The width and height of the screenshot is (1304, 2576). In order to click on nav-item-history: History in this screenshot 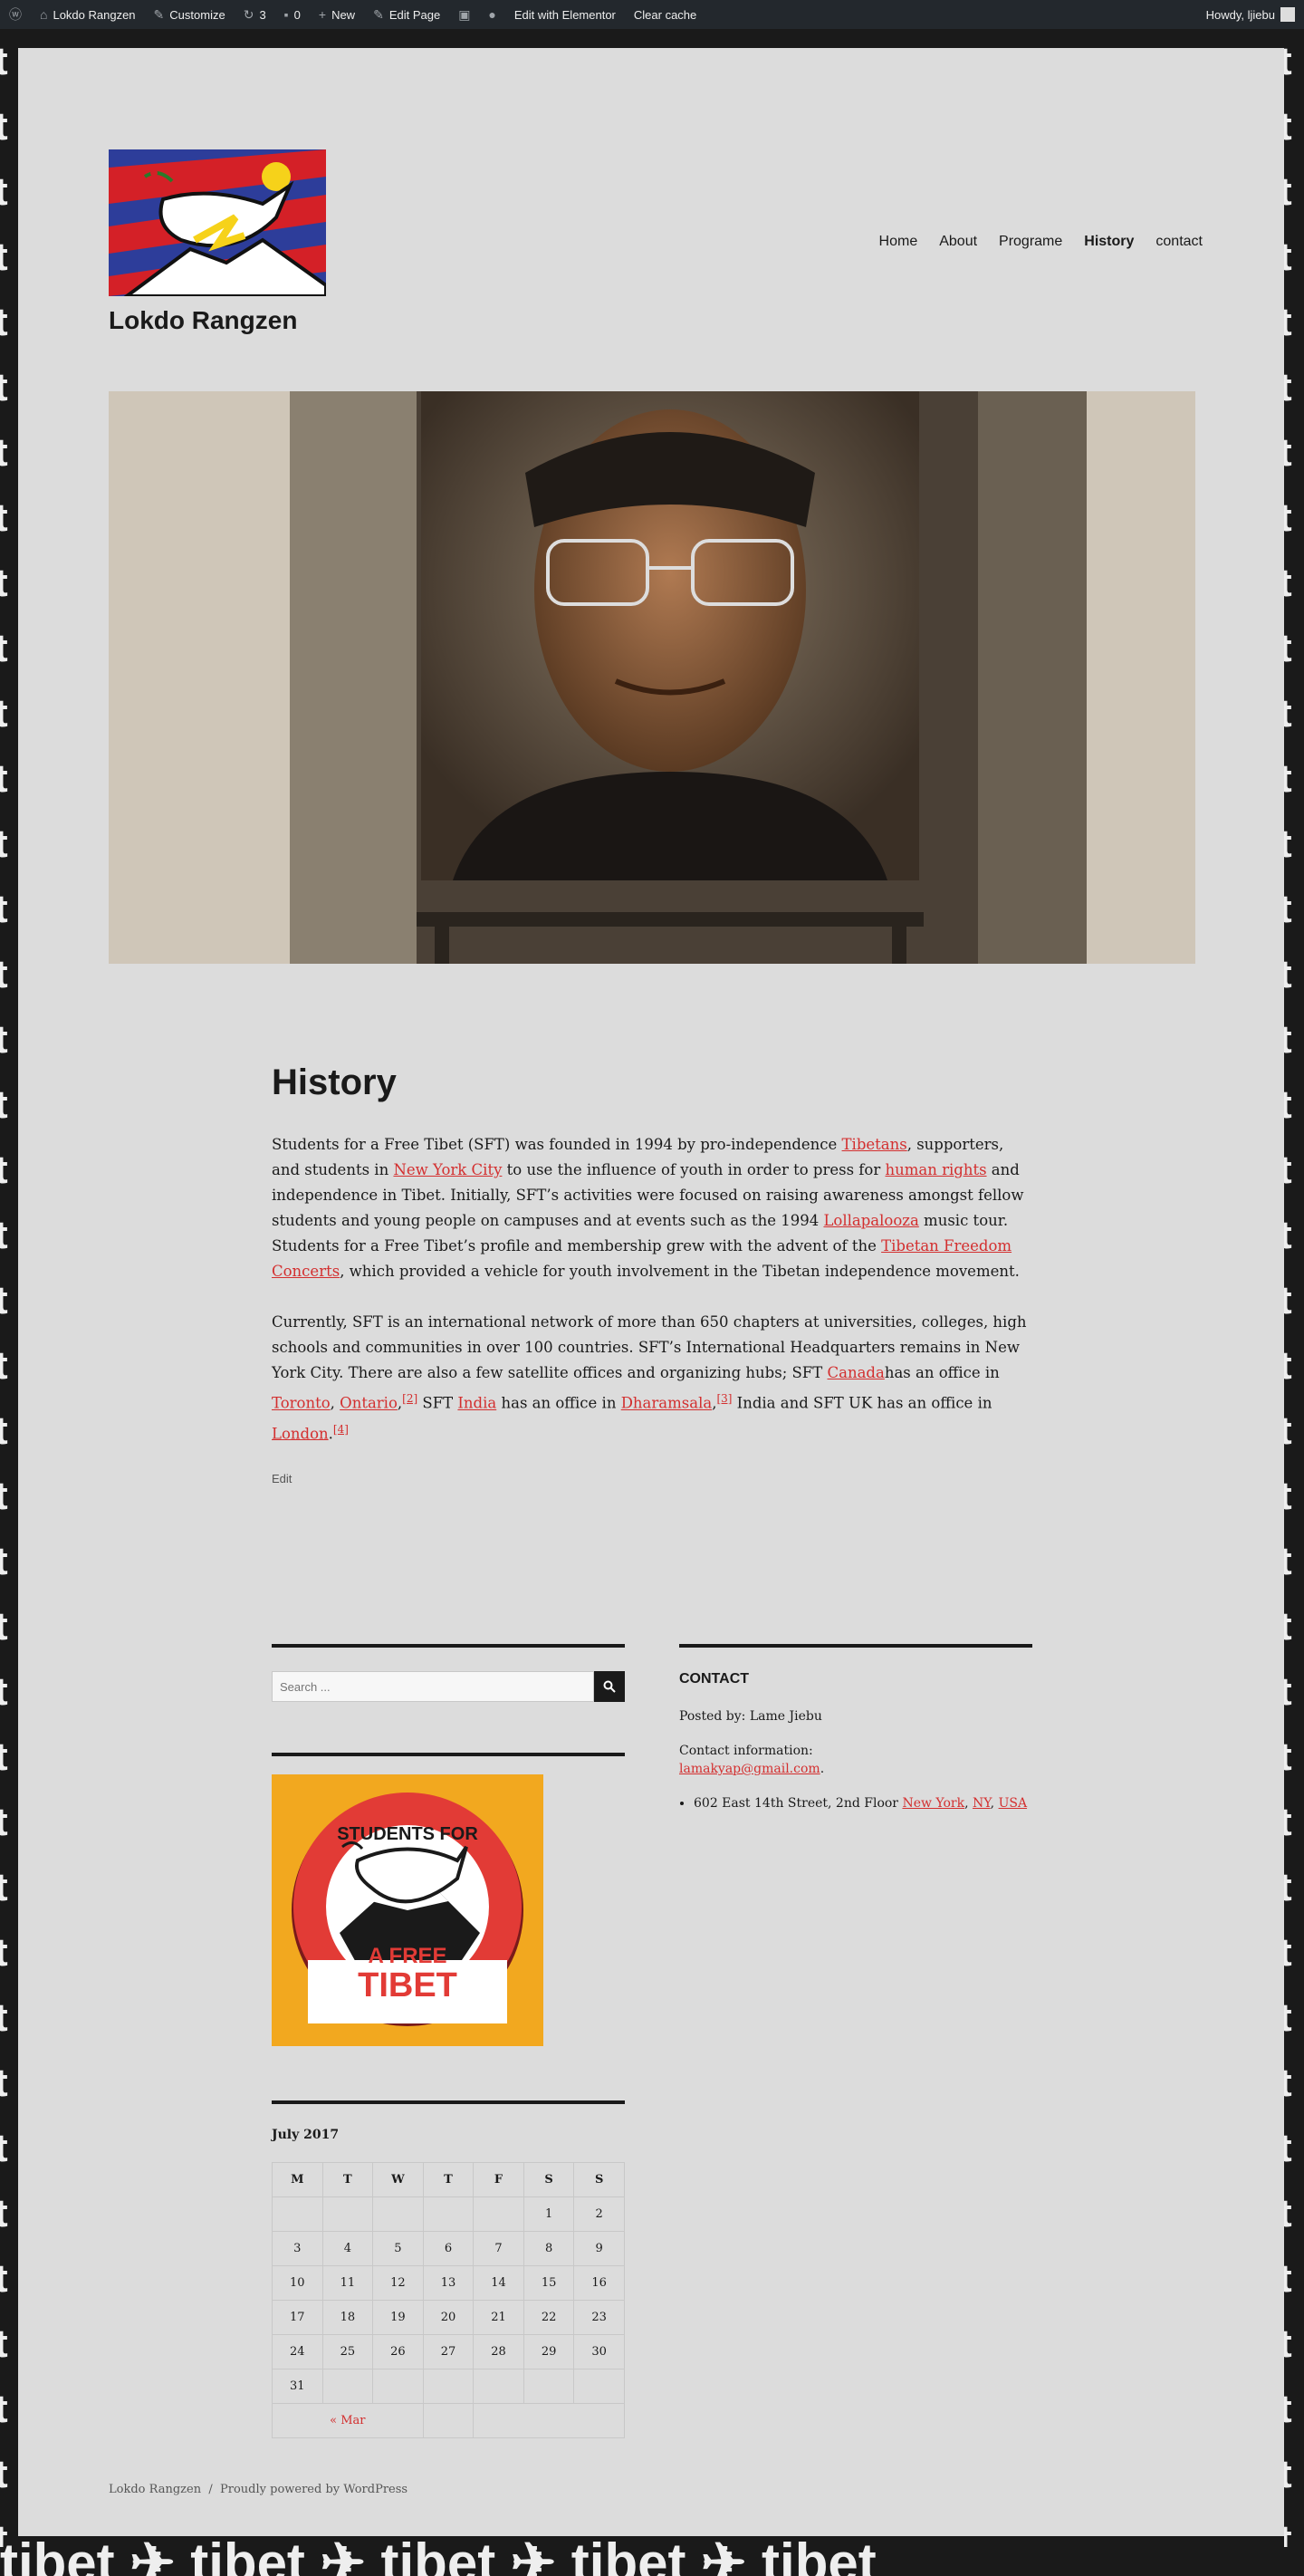, I will do `click(1109, 242)`.